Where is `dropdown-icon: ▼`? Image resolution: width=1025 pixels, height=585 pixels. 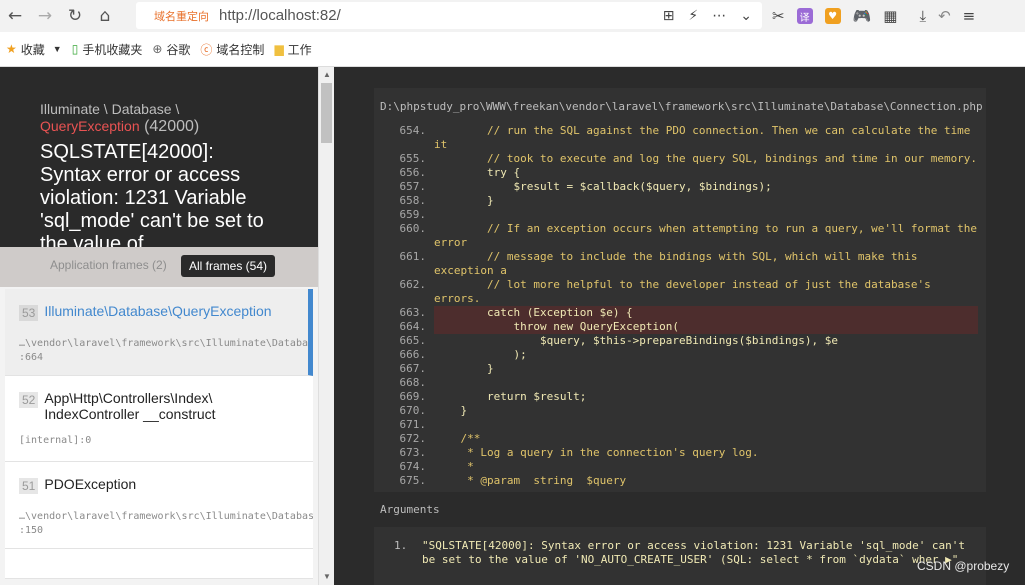 dropdown-icon: ▼ is located at coordinates (57, 49).